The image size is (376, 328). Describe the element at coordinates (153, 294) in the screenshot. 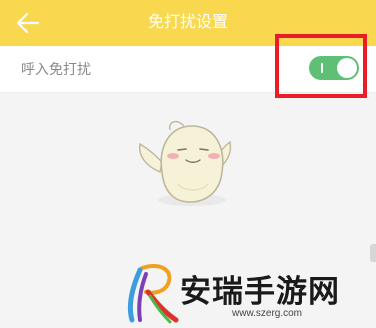

I see `watermark-logo-icon` at that location.